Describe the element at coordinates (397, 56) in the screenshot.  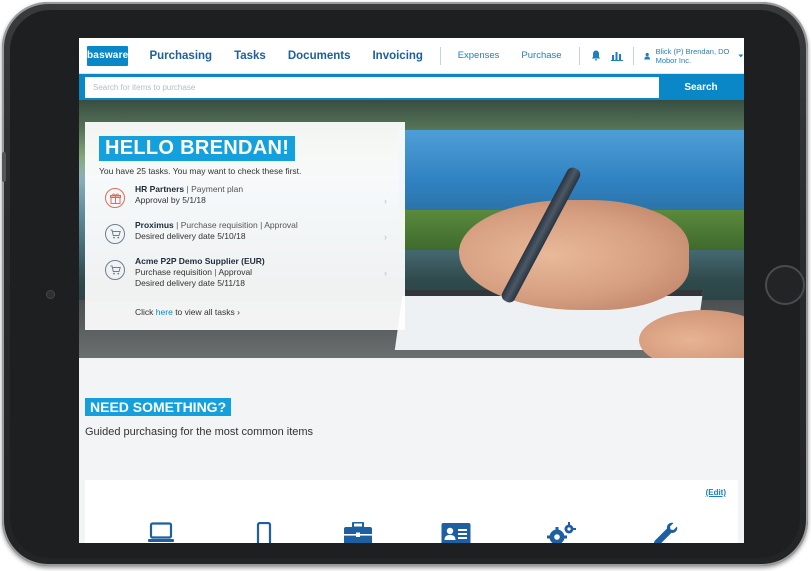
I see `nav-invoicing: Invoicing` at that location.